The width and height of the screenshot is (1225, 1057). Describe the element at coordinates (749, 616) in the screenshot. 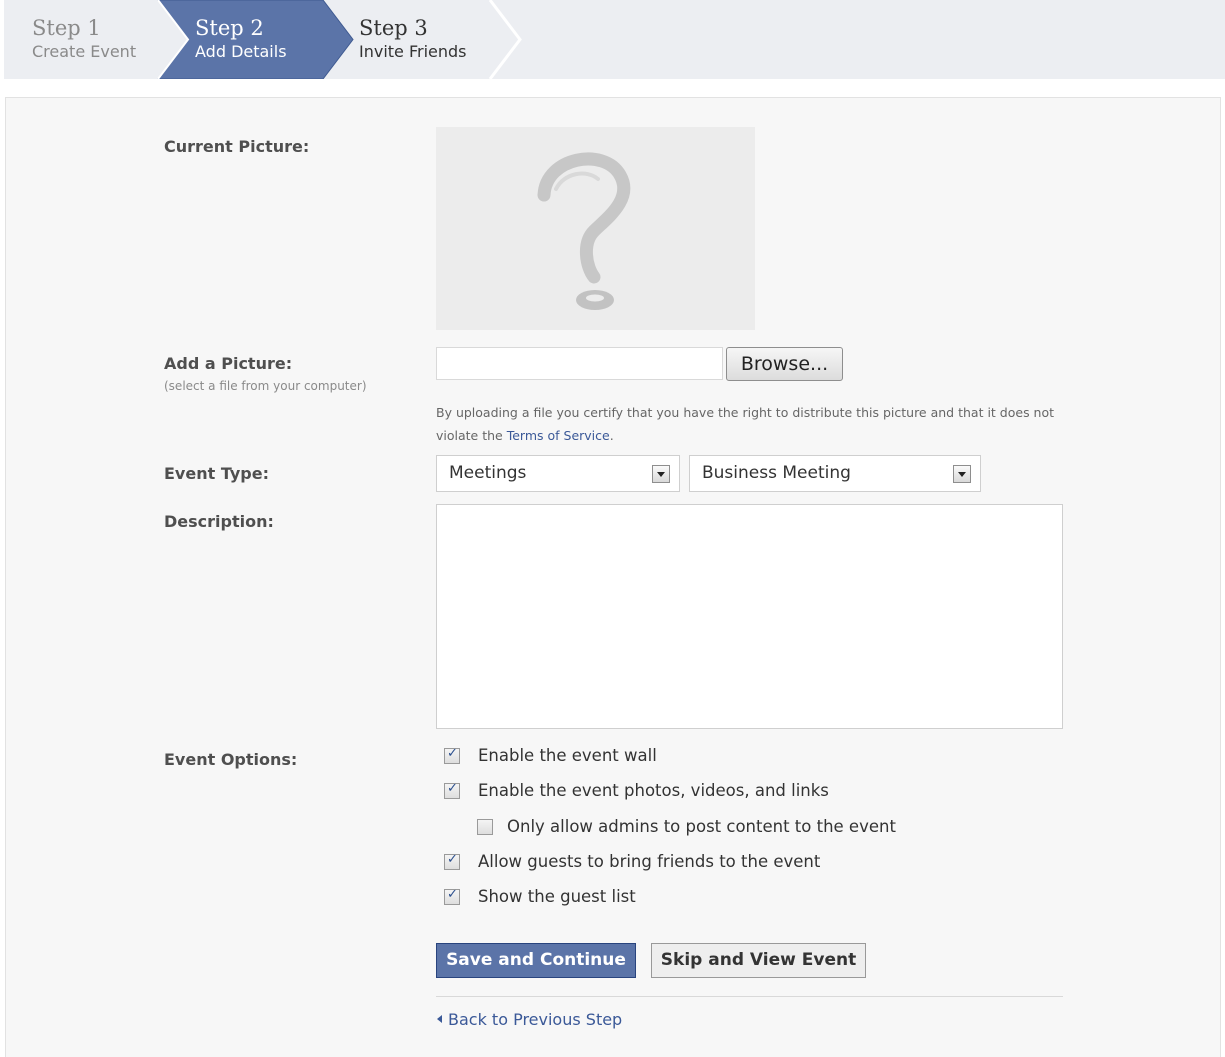

I see `description-textarea` at that location.